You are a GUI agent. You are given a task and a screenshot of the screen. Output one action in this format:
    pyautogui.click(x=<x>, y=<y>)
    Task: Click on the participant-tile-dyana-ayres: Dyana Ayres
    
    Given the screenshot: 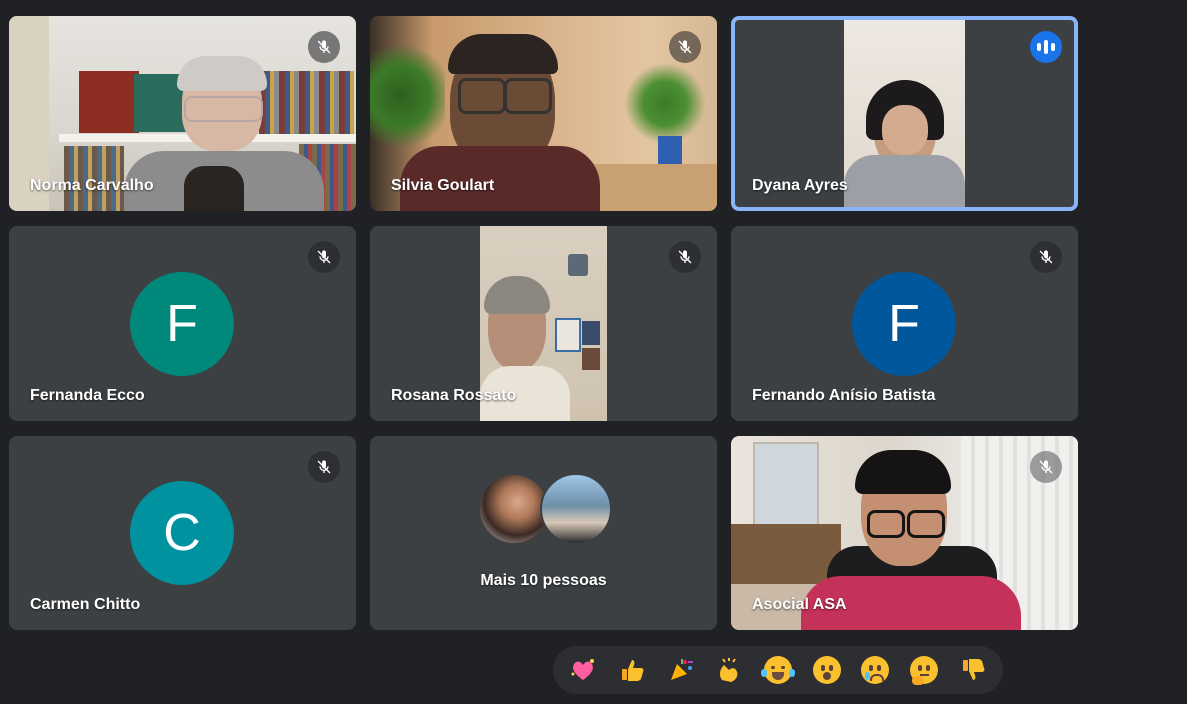 What is the action you would take?
    pyautogui.click(x=904, y=113)
    